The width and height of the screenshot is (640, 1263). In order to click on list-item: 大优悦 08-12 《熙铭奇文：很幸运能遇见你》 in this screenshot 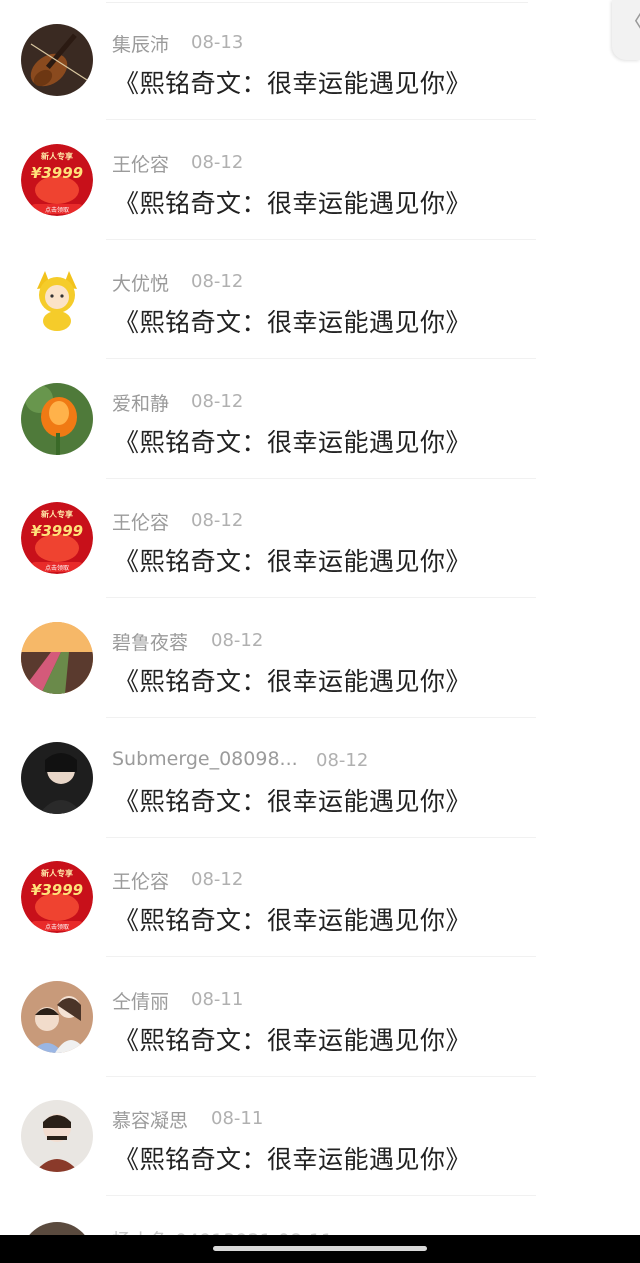, I will do `click(320, 299)`.